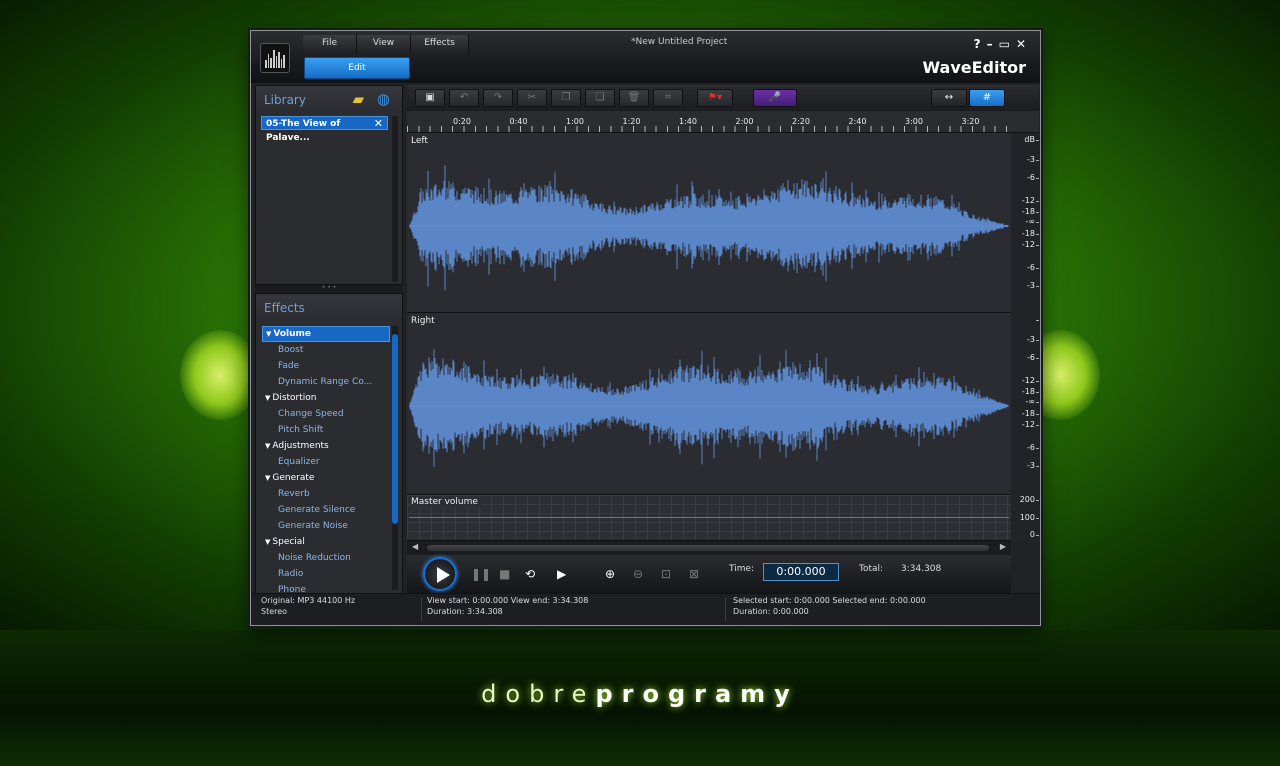  I want to click on menu-effects: Effects, so click(440, 44).